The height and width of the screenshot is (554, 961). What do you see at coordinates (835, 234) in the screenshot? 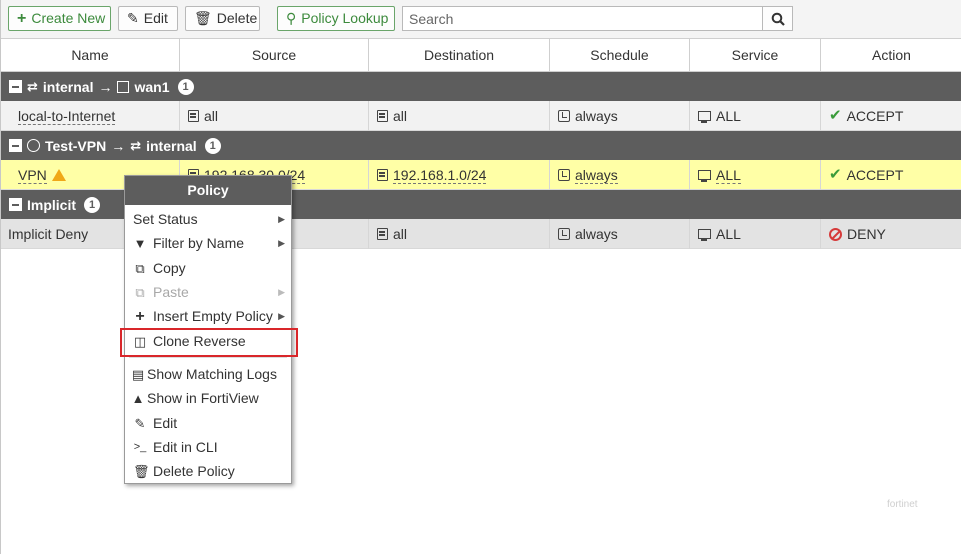
I see `deny-icon` at bounding box center [835, 234].